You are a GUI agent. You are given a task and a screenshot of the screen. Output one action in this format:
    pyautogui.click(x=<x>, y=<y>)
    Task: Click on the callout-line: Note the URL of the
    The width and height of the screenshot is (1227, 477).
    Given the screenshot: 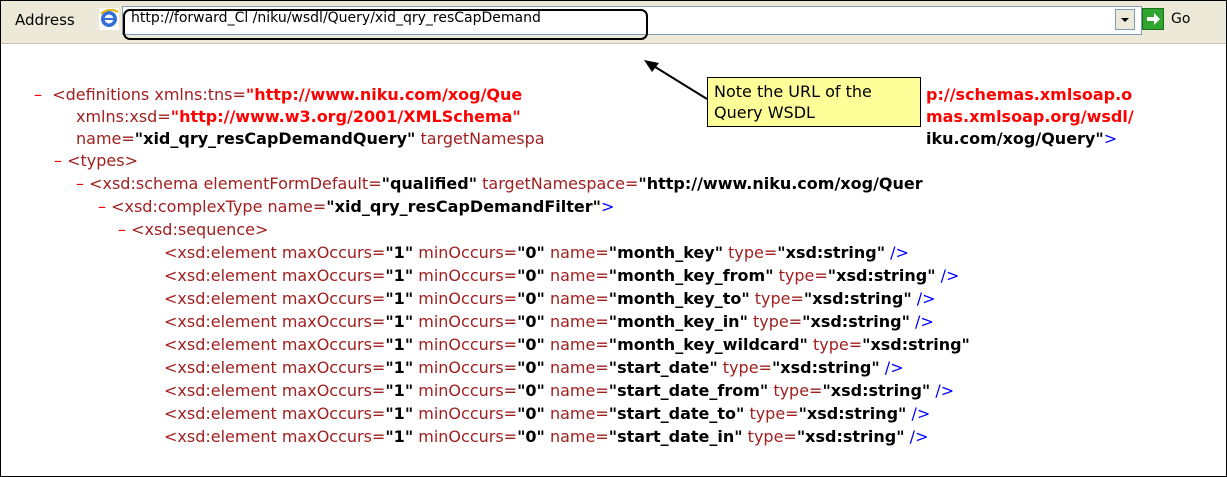 What is the action you would take?
    pyautogui.click(x=793, y=91)
    